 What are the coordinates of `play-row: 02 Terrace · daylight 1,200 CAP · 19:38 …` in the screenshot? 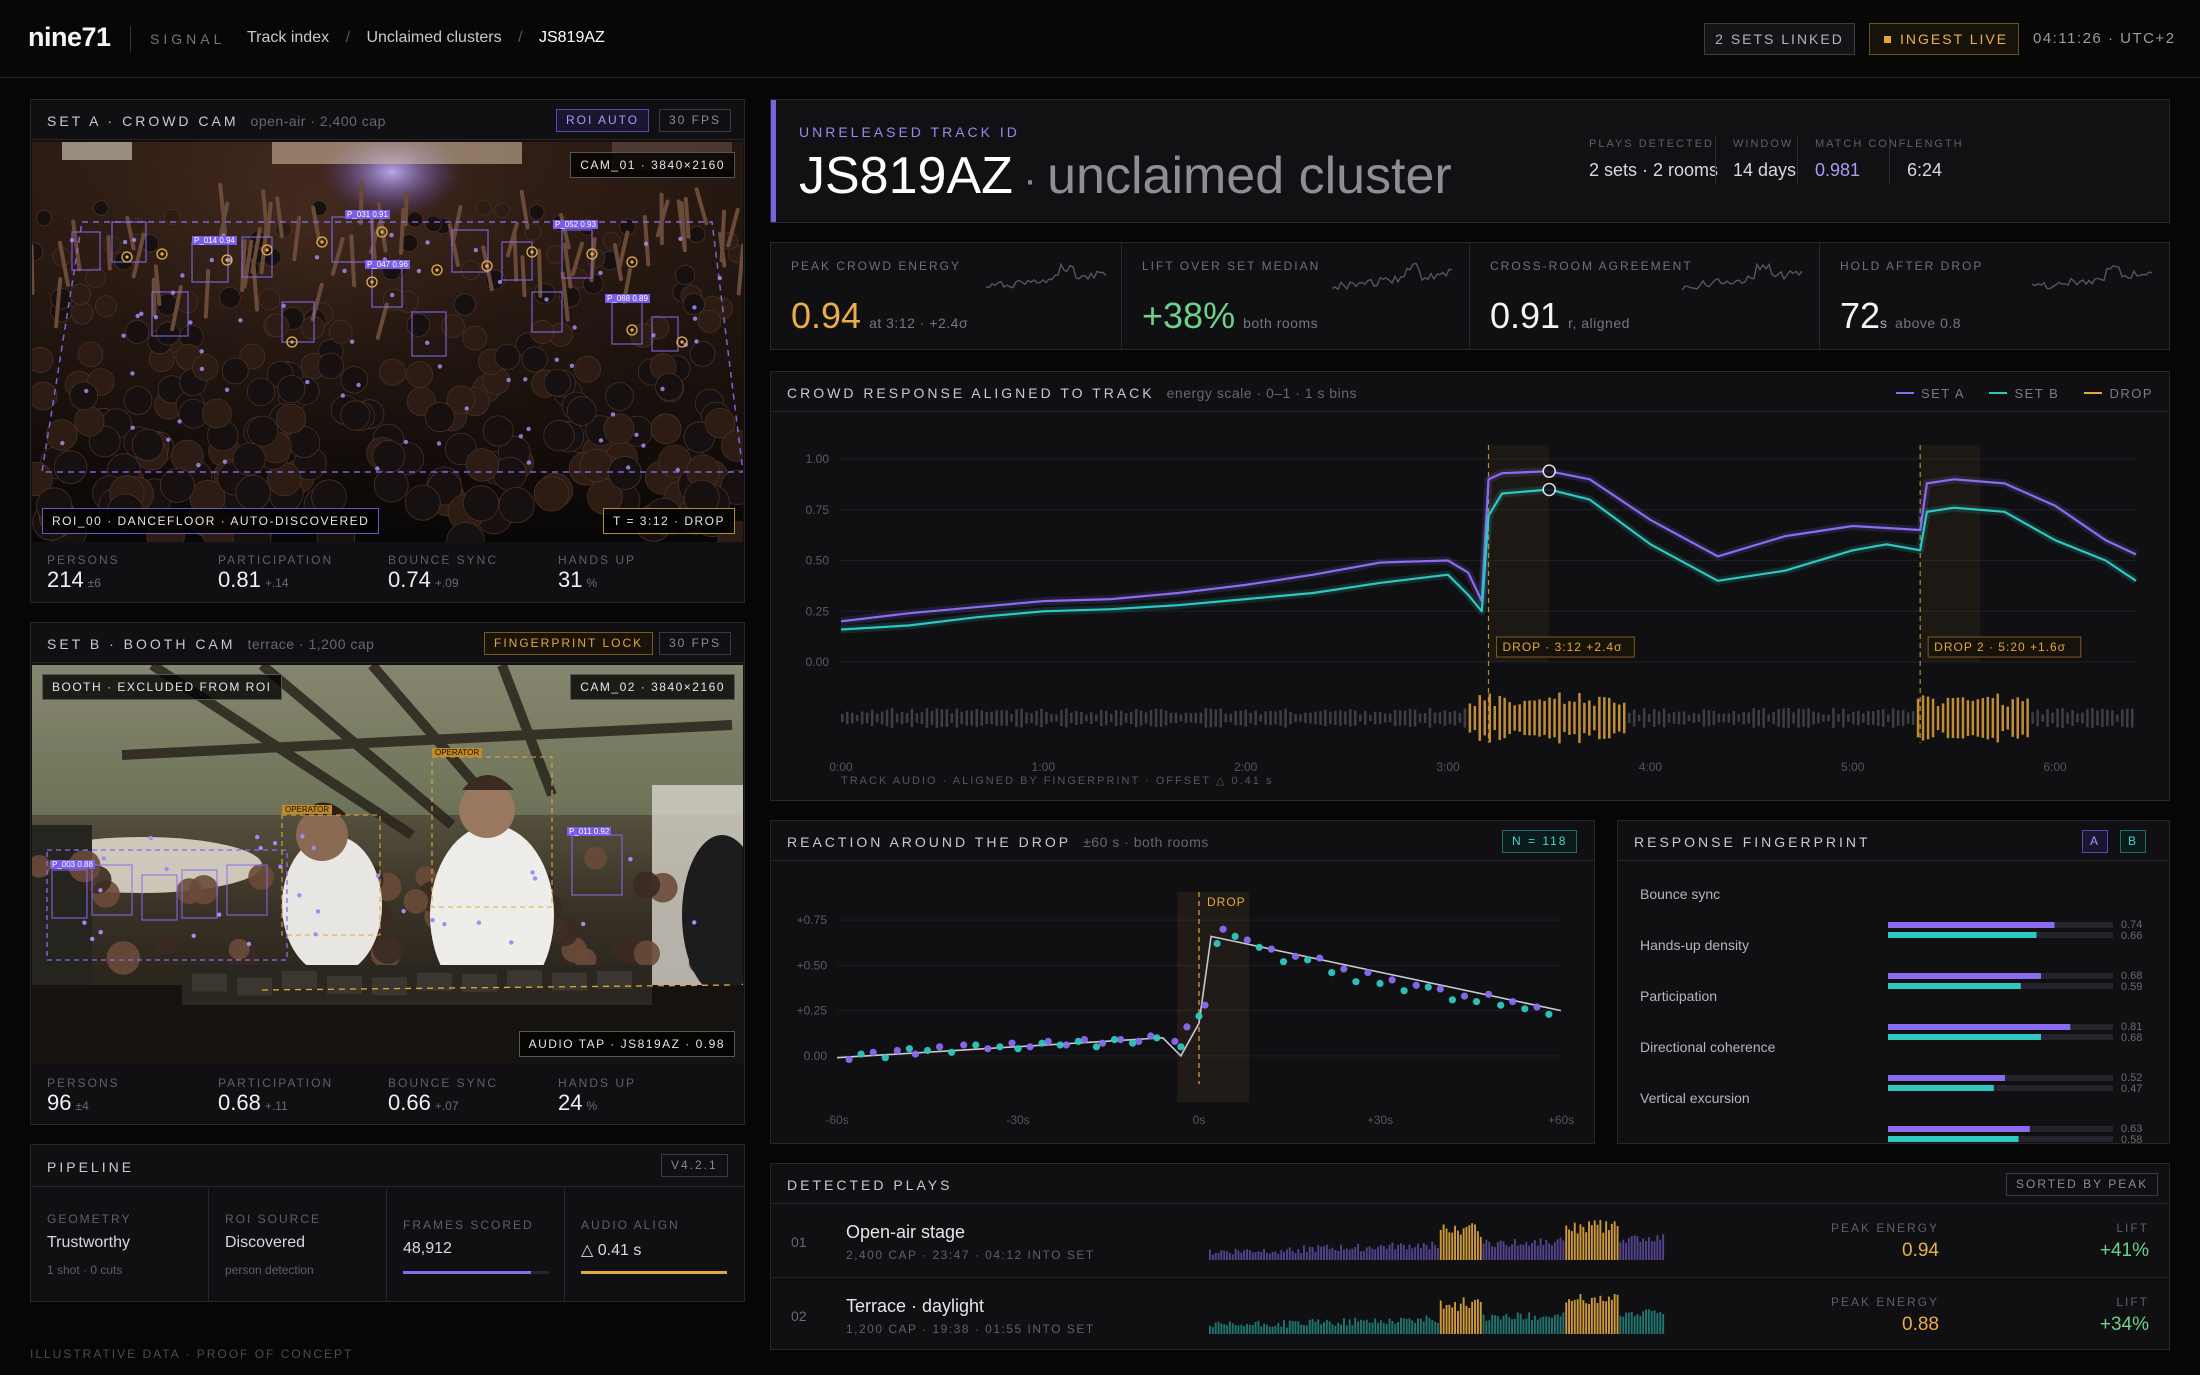 It's located at (1470, 1316).